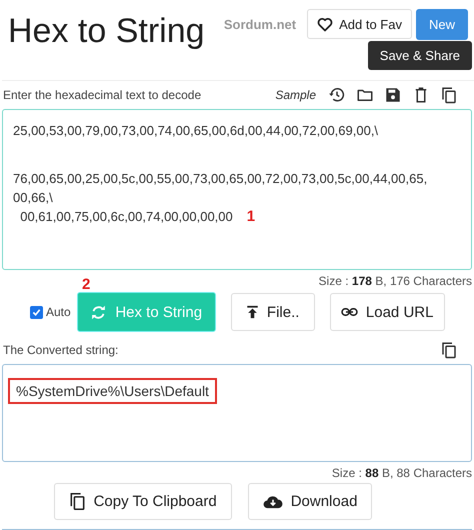 This screenshot has width=474, height=530. I want to click on file-button: File.., so click(272, 312).